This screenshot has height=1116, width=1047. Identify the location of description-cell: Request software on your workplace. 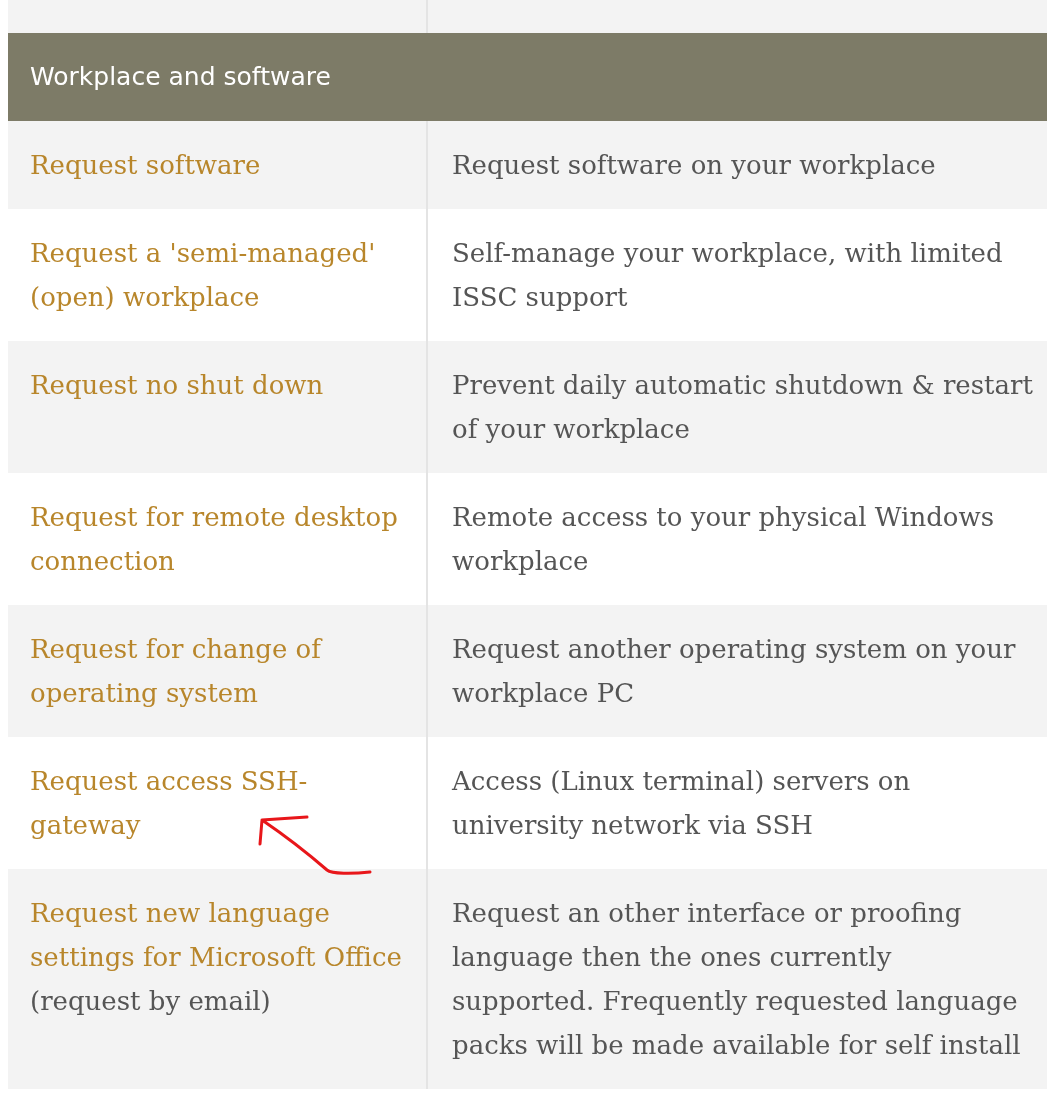
(694, 165).